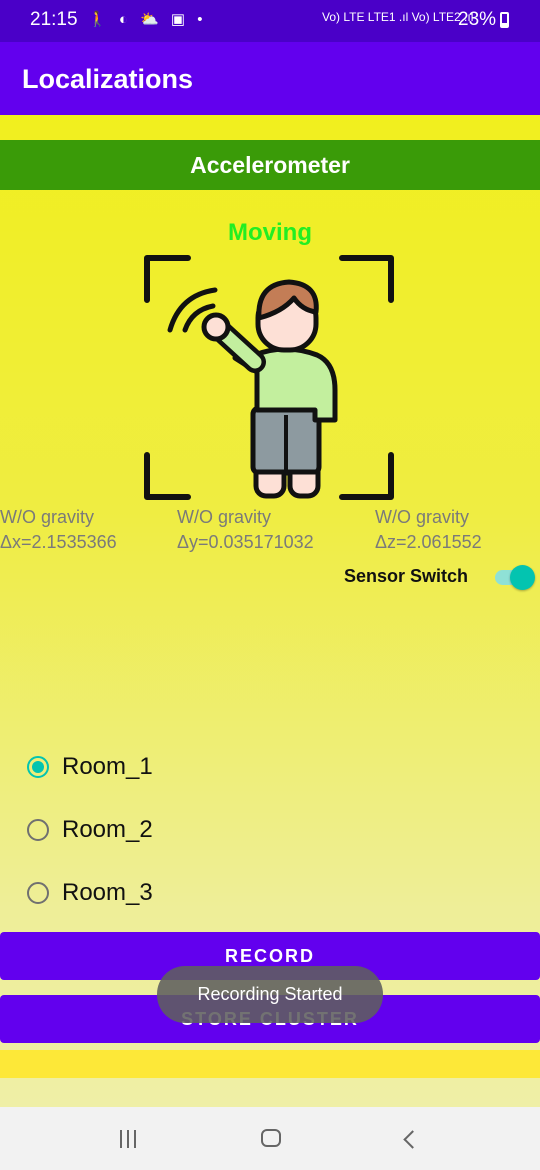 This screenshot has height=1170, width=540. I want to click on reading-z-label: W/O gravity, so click(422, 517).